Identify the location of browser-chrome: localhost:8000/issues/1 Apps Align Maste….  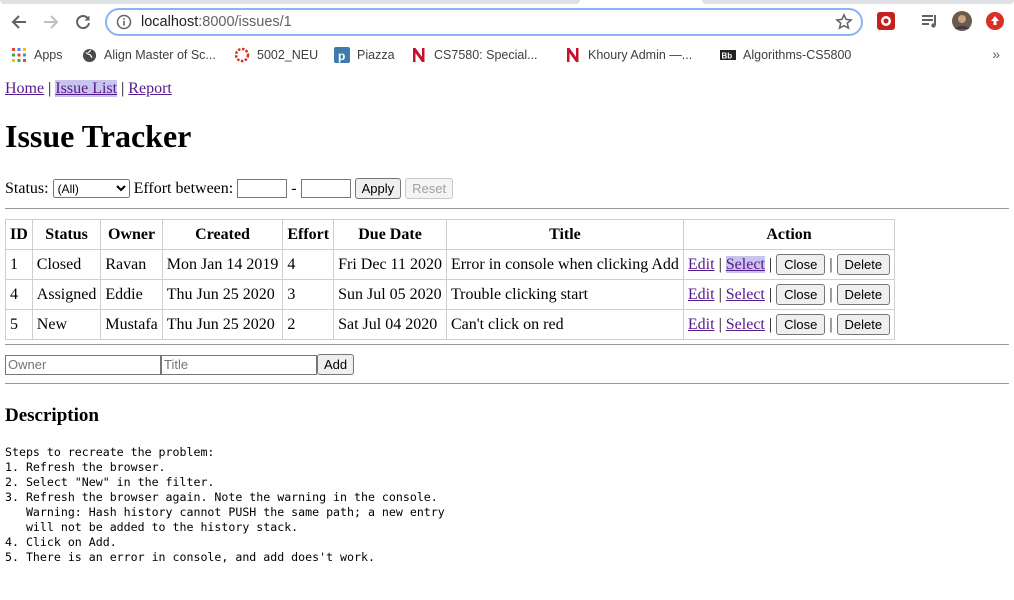
(507, 36).